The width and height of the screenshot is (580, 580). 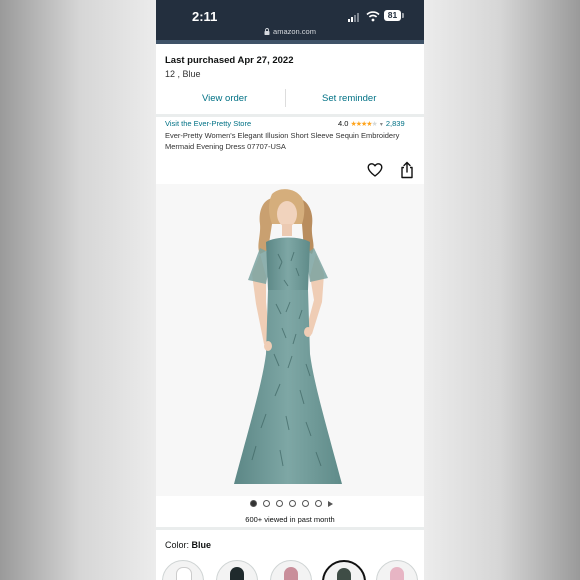 I want to click on rating-summary: 4.0 ★★★★★ ▾ 2,839, so click(x=371, y=123).